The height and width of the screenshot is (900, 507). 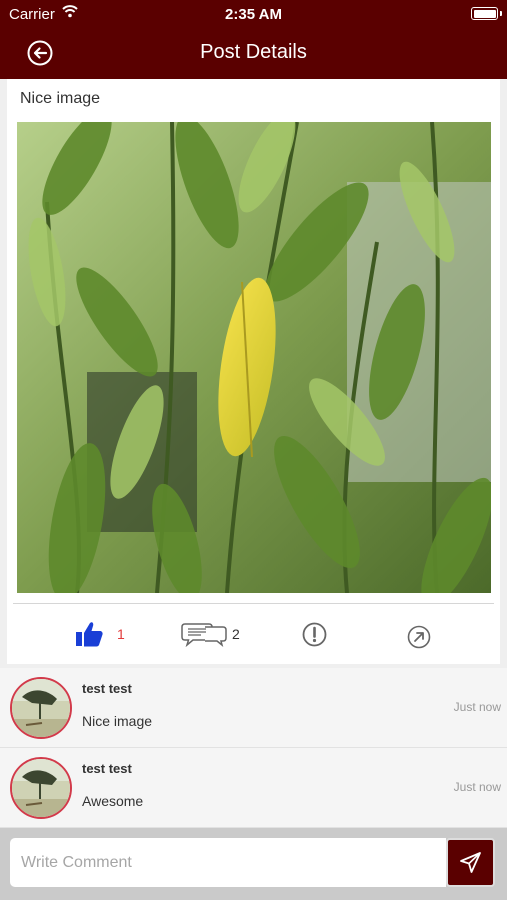 I want to click on share-arrow-icon, so click(x=419, y=637).